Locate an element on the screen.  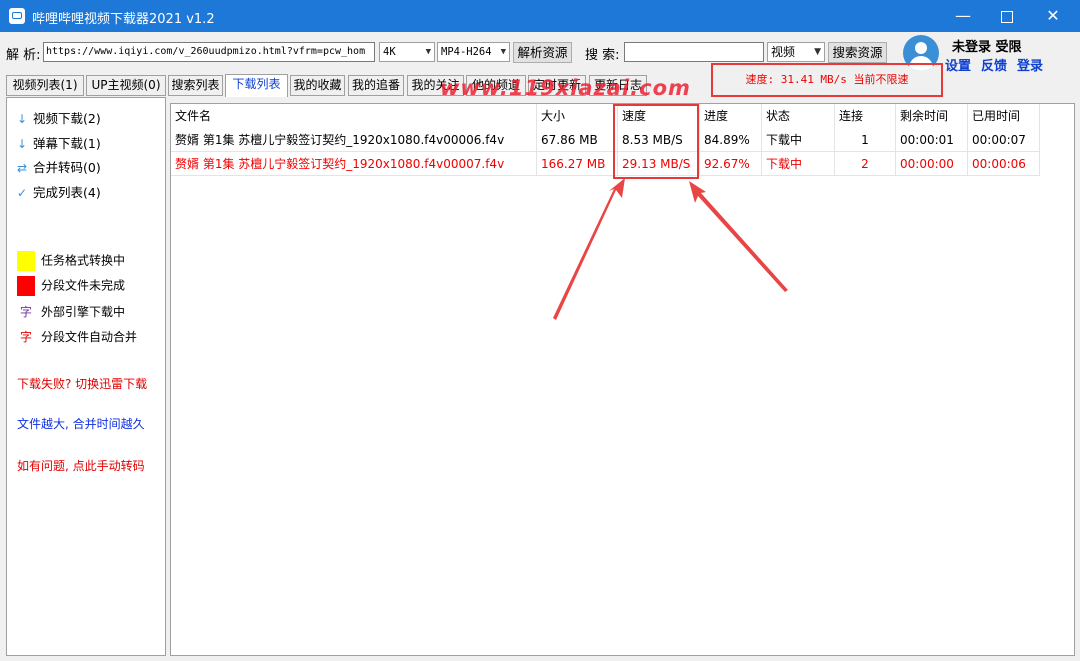
annotation-arrows is located at coordinates (670, 249).